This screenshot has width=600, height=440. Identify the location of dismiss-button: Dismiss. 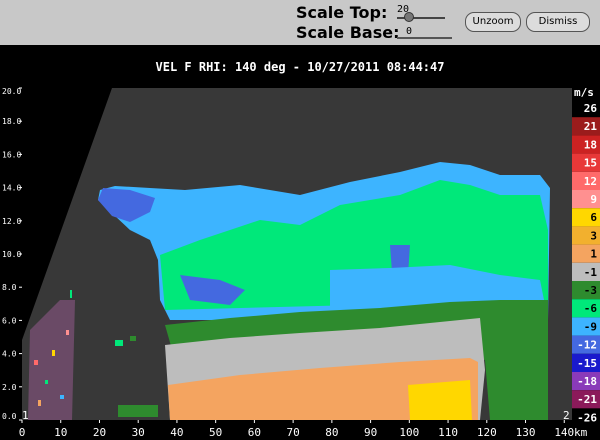
(558, 22).